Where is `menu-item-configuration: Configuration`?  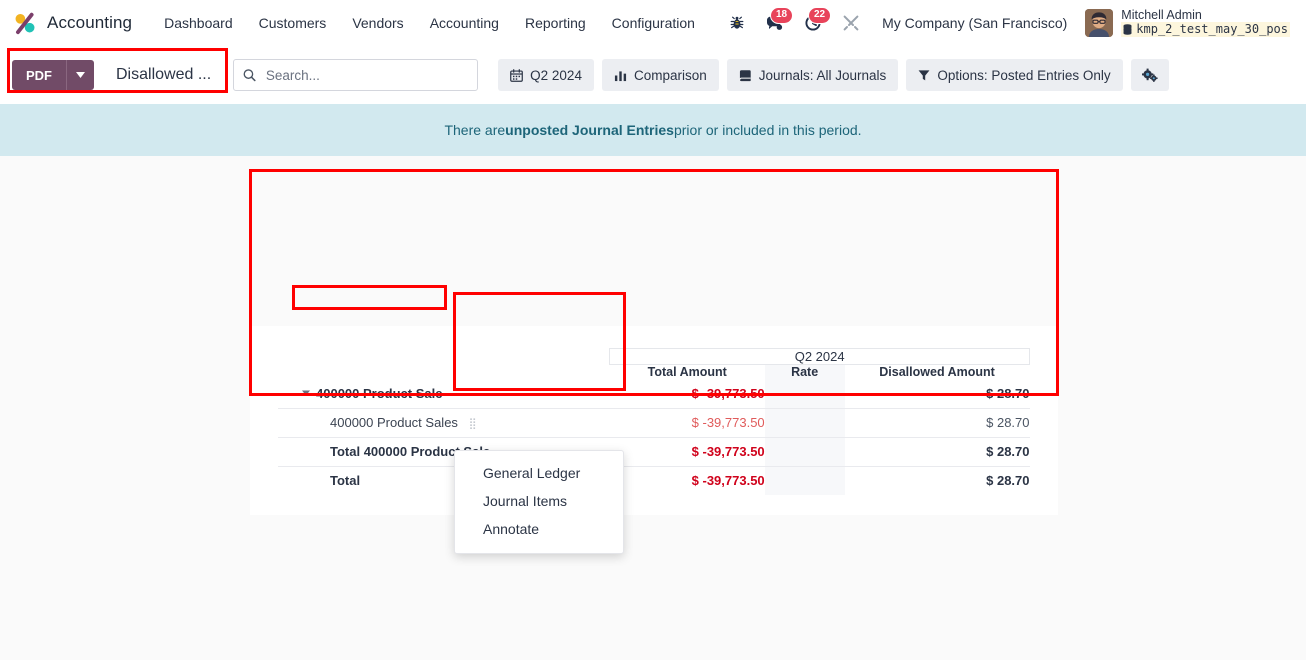 menu-item-configuration: Configuration is located at coordinates (653, 23).